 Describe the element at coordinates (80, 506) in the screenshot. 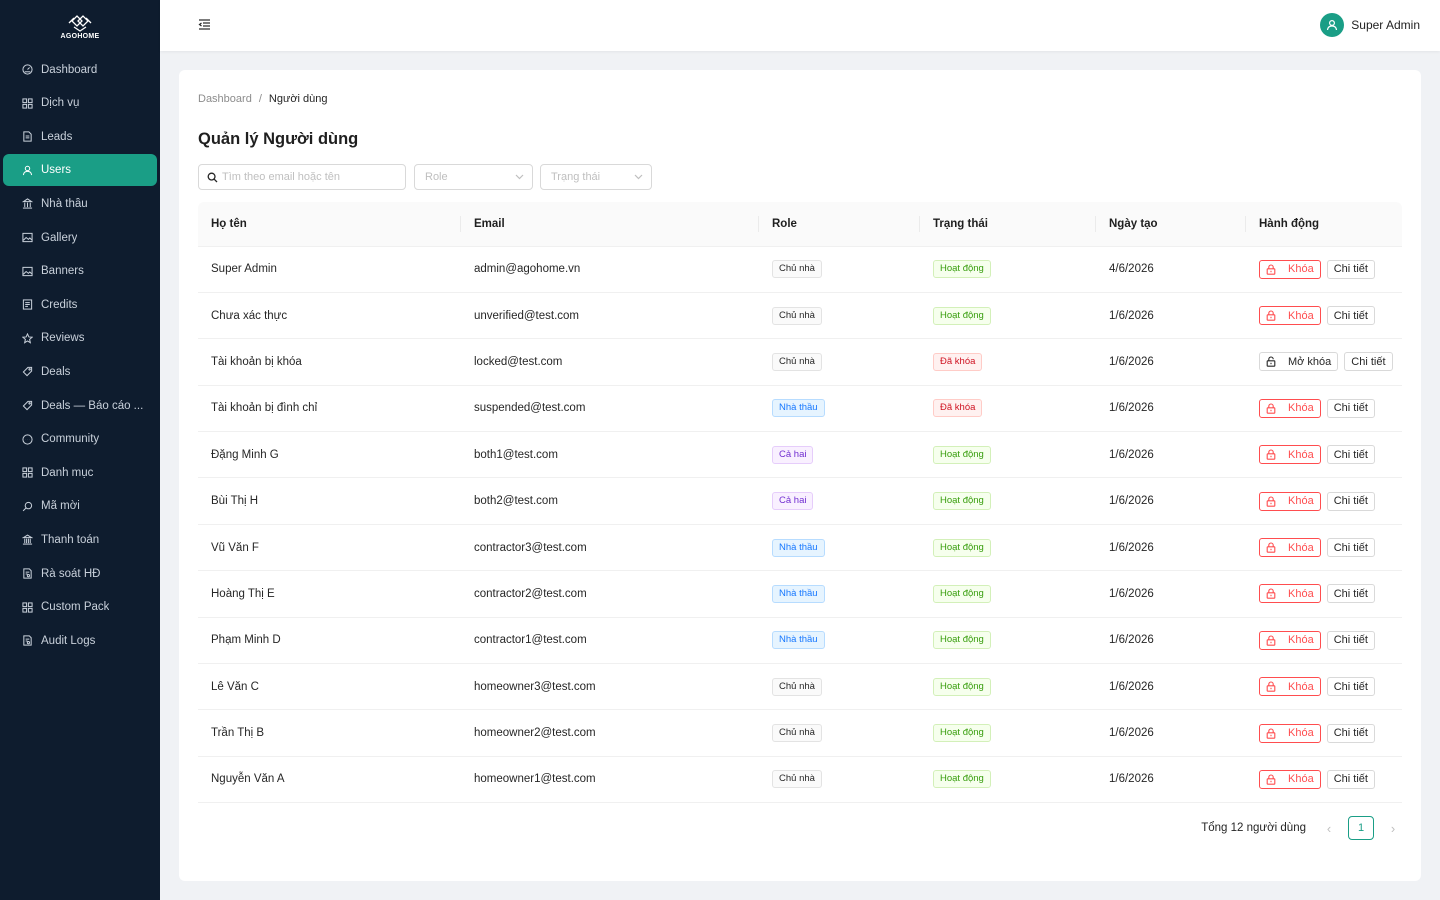

I see `sidebar-item-ma-moi: Mã mời` at that location.